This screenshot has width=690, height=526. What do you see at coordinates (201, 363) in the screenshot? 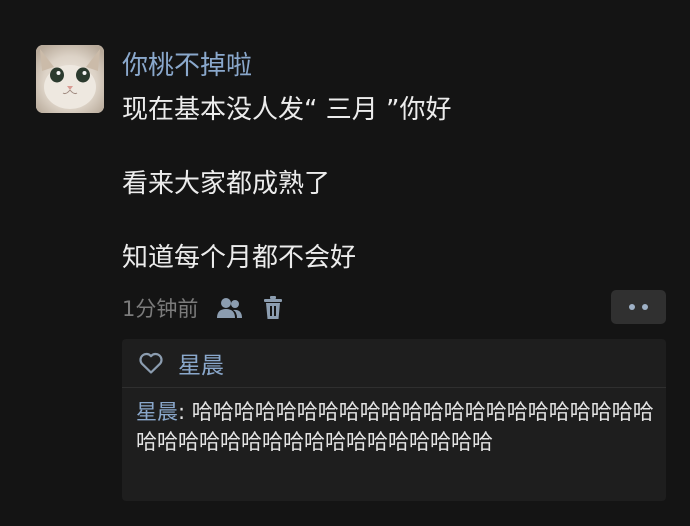
I see `like-user-name: 星晨` at bounding box center [201, 363].